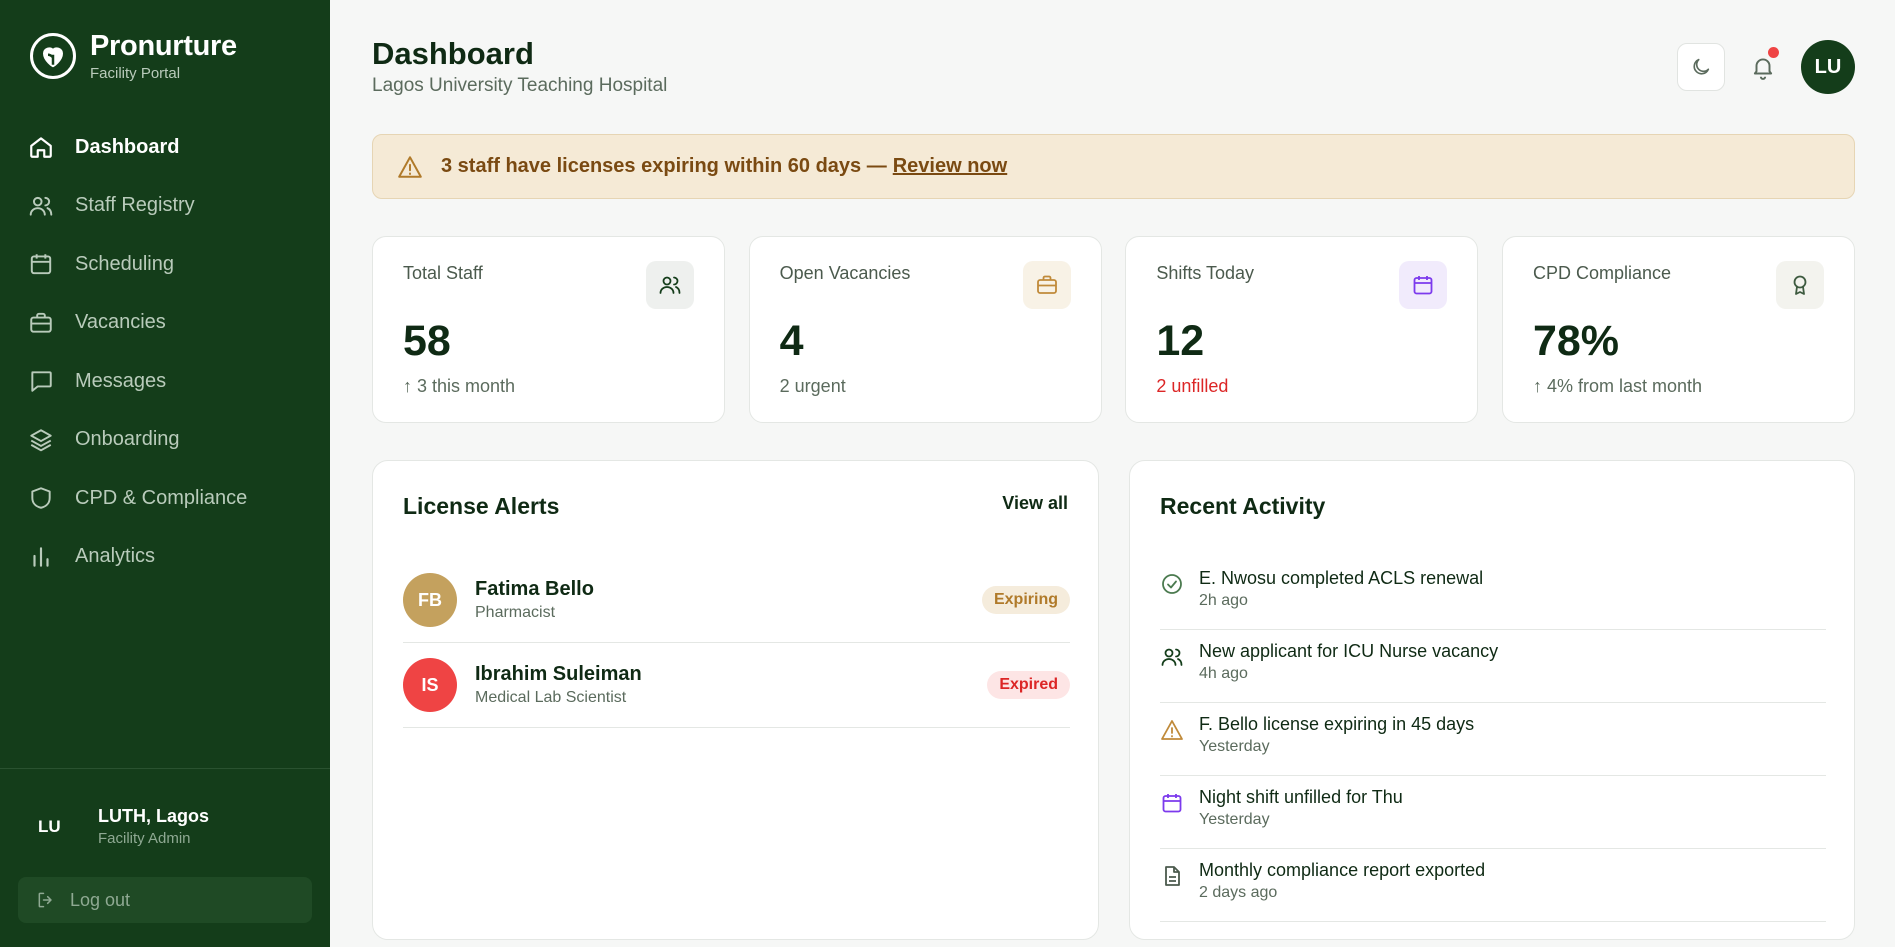  Describe the element at coordinates (124, 263) in the screenshot. I see `sidebar-item-label: Scheduling` at that location.